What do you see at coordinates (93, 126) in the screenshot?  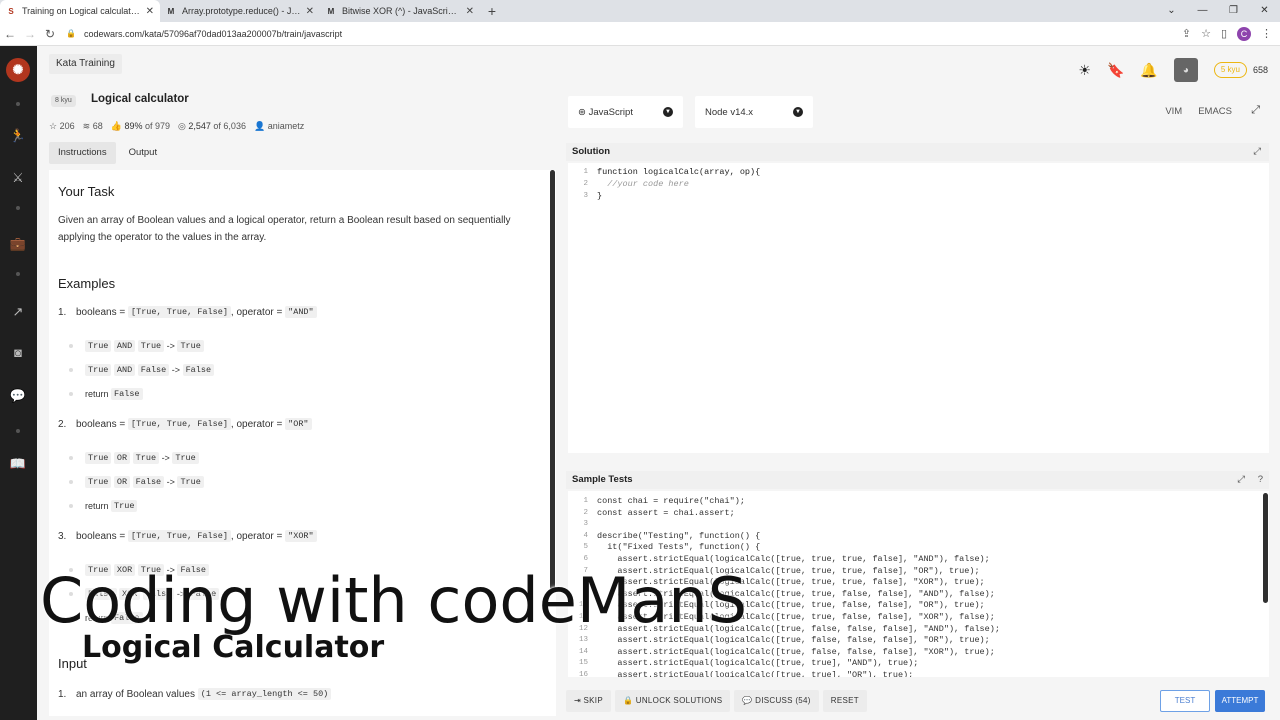 I see `collections-stat: ≋ 68` at bounding box center [93, 126].